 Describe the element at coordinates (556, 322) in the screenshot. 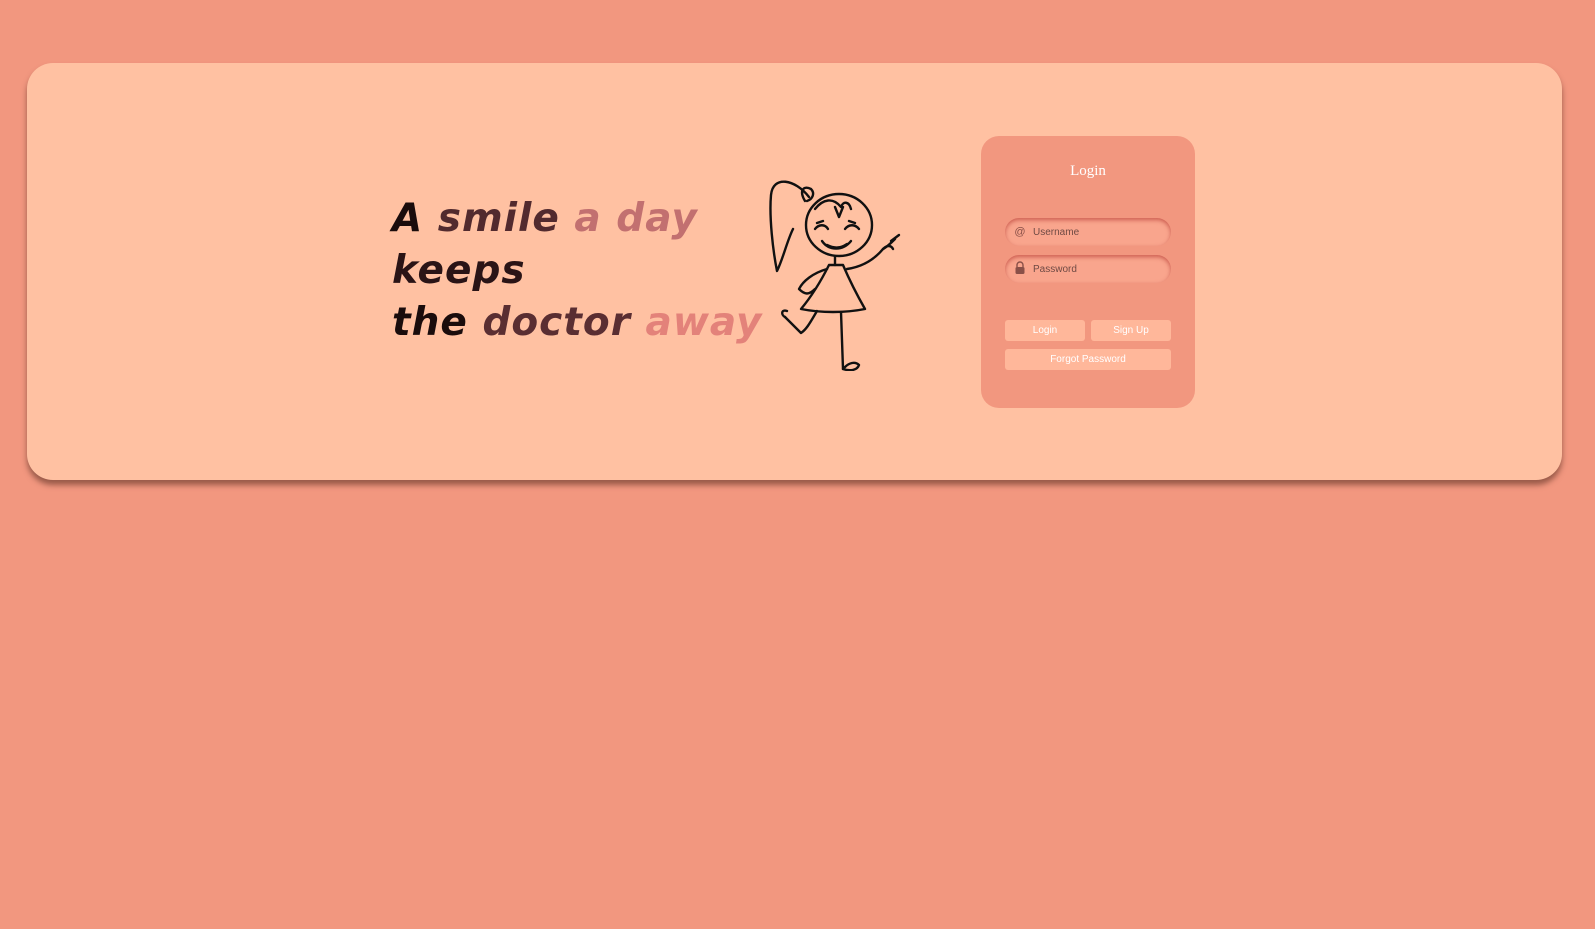

I see `slogan-word-doctor: doctor` at that location.